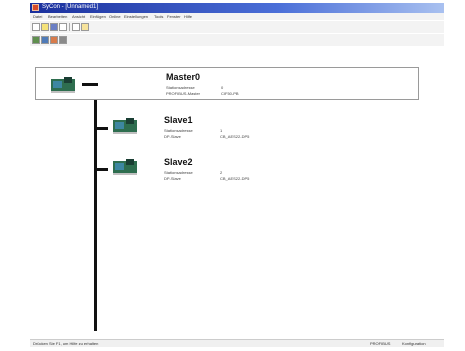 The image size is (465, 351). Describe the element at coordinates (158, 16) in the screenshot. I see `menu-tools: Tools` at that location.